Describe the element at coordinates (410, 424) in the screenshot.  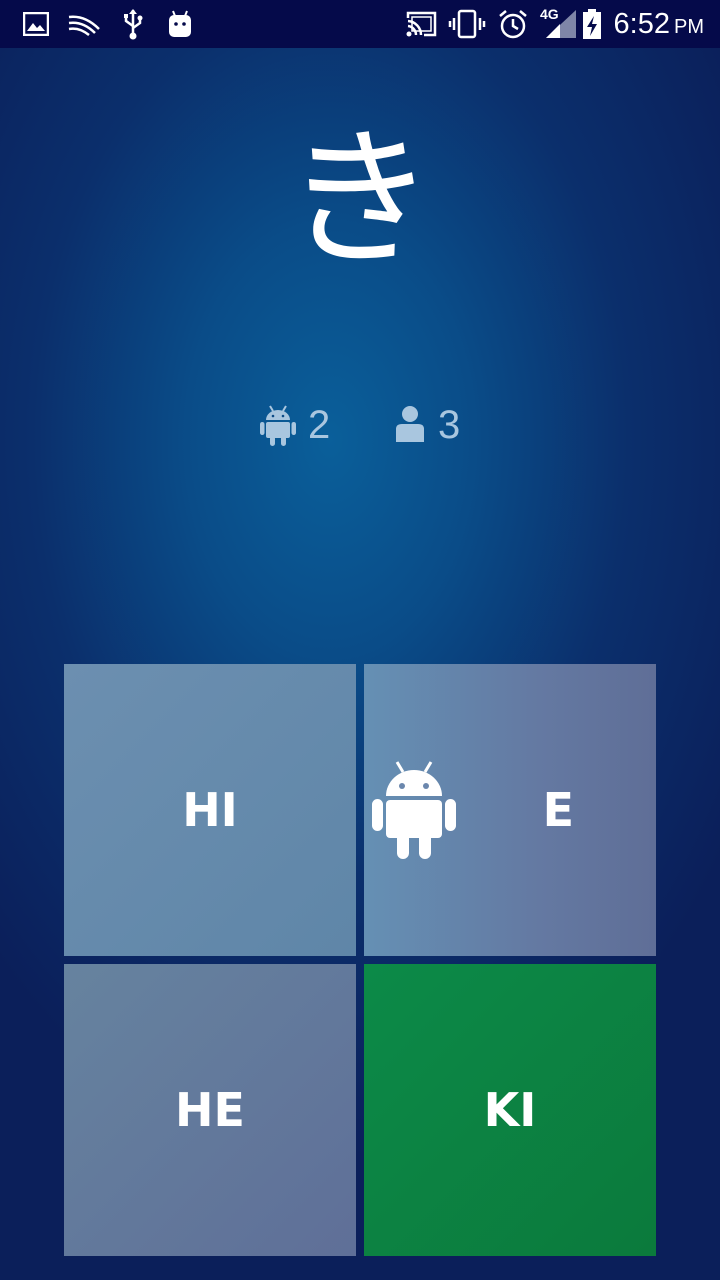
I see `person-icon` at that location.